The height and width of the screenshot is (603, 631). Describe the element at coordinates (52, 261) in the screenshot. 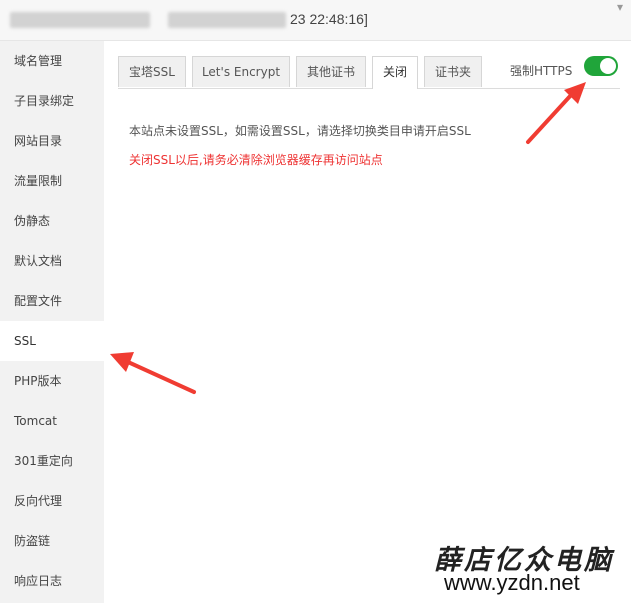

I see `sidebar-item-default-doc: 默认文档` at that location.